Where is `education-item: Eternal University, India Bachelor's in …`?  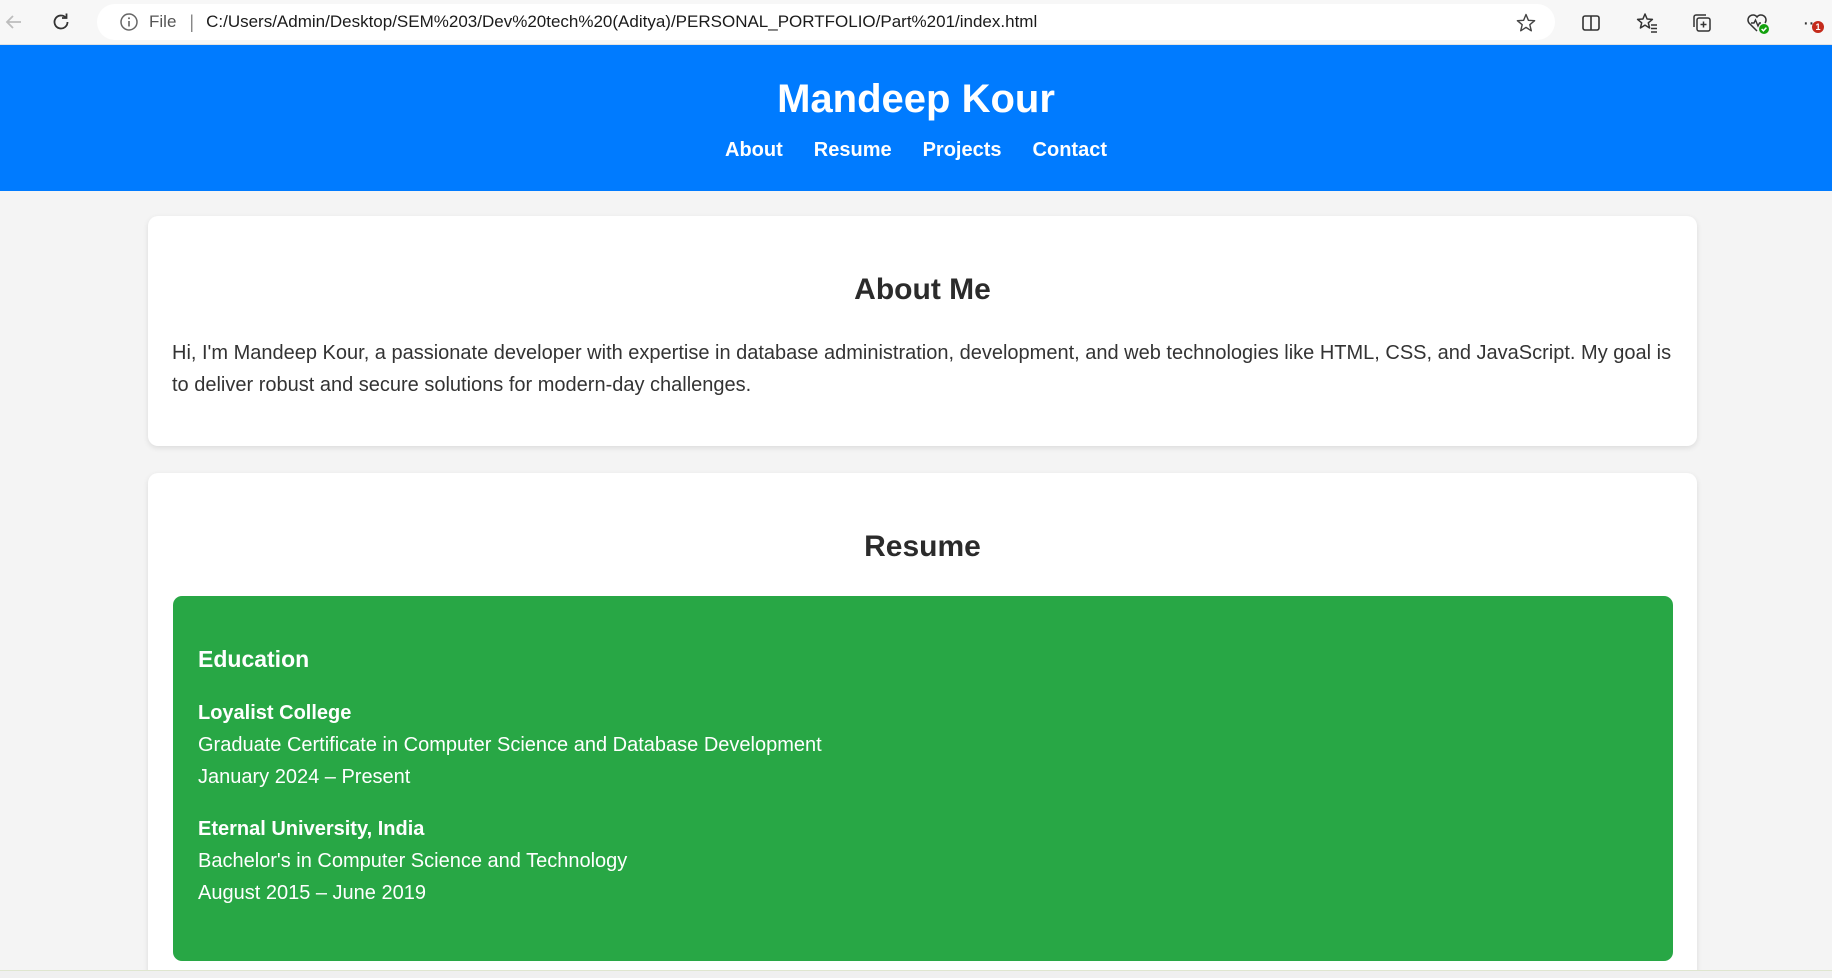
education-item: Eternal University, India Bachelor's in … is located at coordinates (923, 861).